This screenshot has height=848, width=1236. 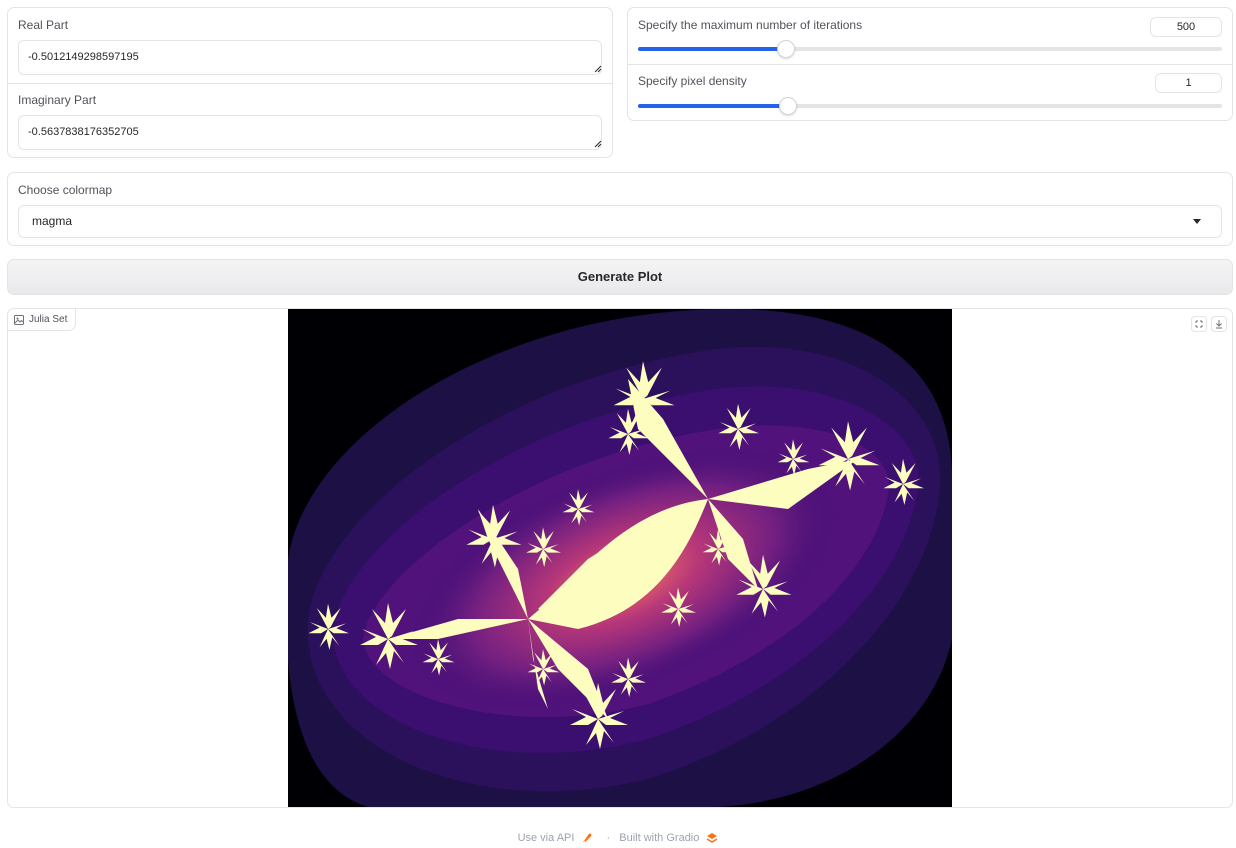 I want to click on iterations-slider-fill, so click(x=712, y=49).